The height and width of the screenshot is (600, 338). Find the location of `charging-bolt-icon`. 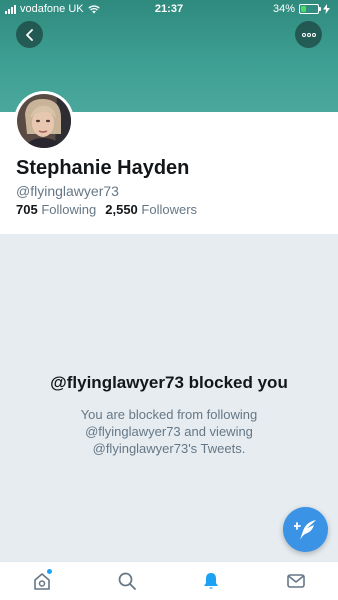

charging-bolt-icon is located at coordinates (326, 9).